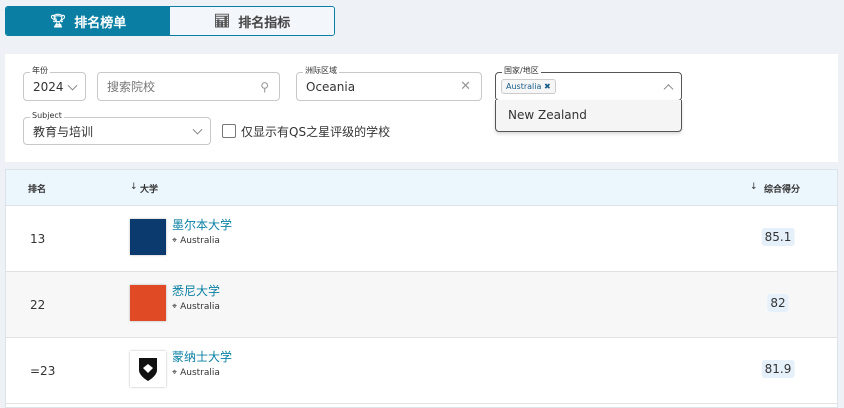 Image resolution: width=844 pixels, height=408 pixels. I want to click on subject-select: Subject 教育与培训, so click(117, 128).